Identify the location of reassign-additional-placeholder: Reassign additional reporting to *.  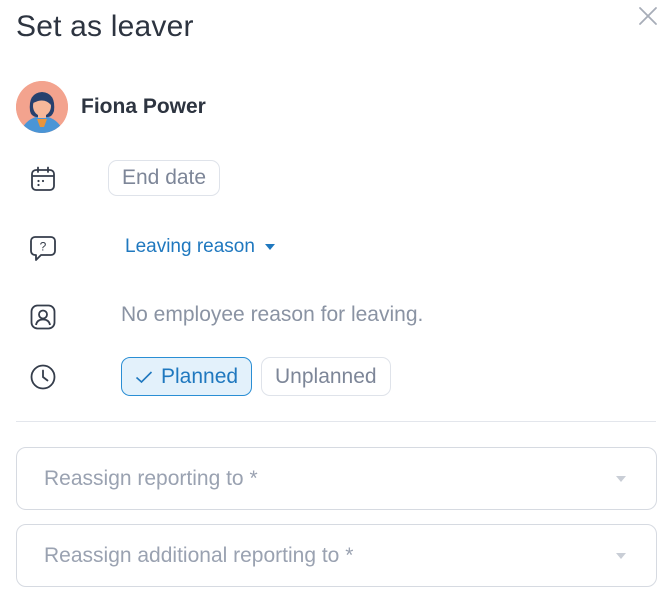
(199, 555).